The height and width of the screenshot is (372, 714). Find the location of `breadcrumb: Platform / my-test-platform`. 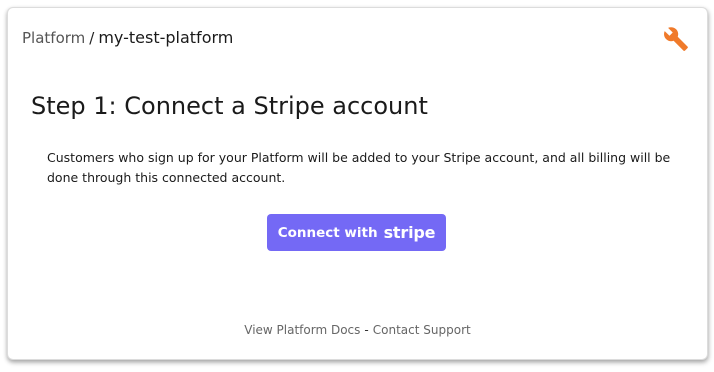

breadcrumb: Platform / my-test-platform is located at coordinates (127, 38).